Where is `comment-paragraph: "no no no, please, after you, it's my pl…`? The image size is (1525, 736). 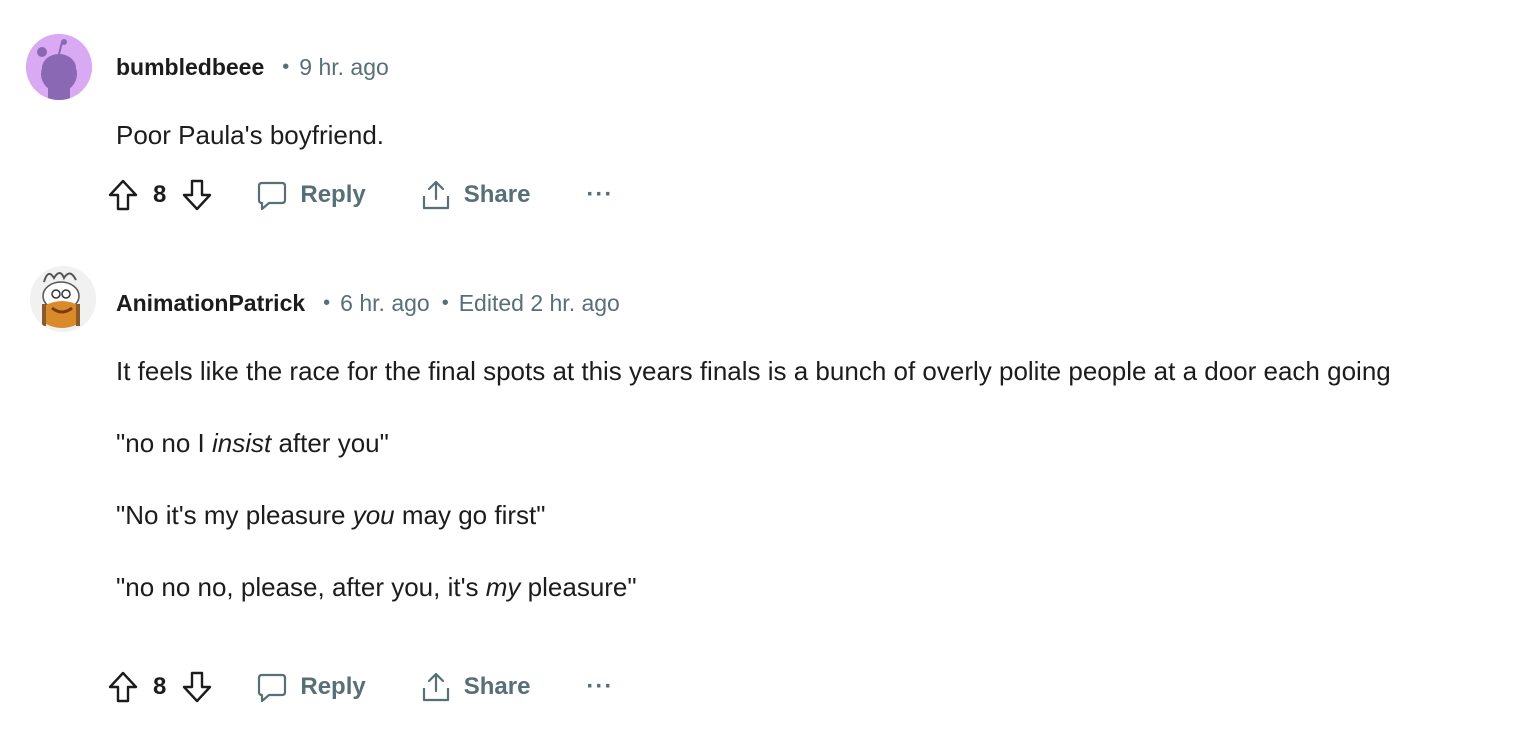 comment-paragraph: "no no no, please, after you, it's my pl… is located at coordinates (376, 587).